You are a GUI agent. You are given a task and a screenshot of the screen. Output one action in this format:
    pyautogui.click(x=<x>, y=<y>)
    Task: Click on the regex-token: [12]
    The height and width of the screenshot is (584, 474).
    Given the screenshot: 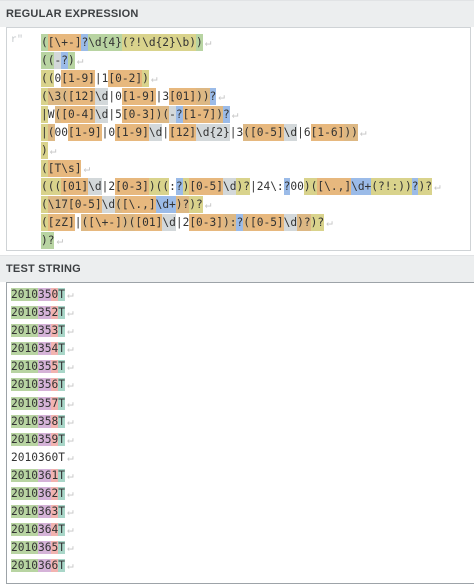 What is the action you would take?
    pyautogui.click(x=183, y=132)
    